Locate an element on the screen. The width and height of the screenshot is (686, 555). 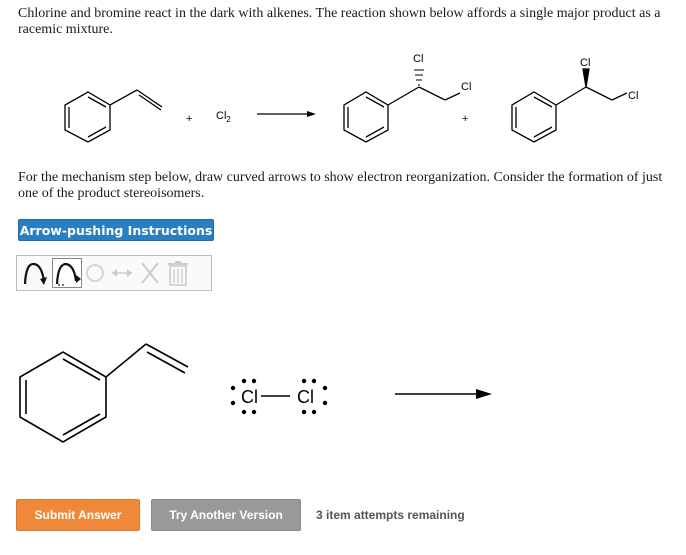
styrene-molecule is located at coordinates (104, 393).